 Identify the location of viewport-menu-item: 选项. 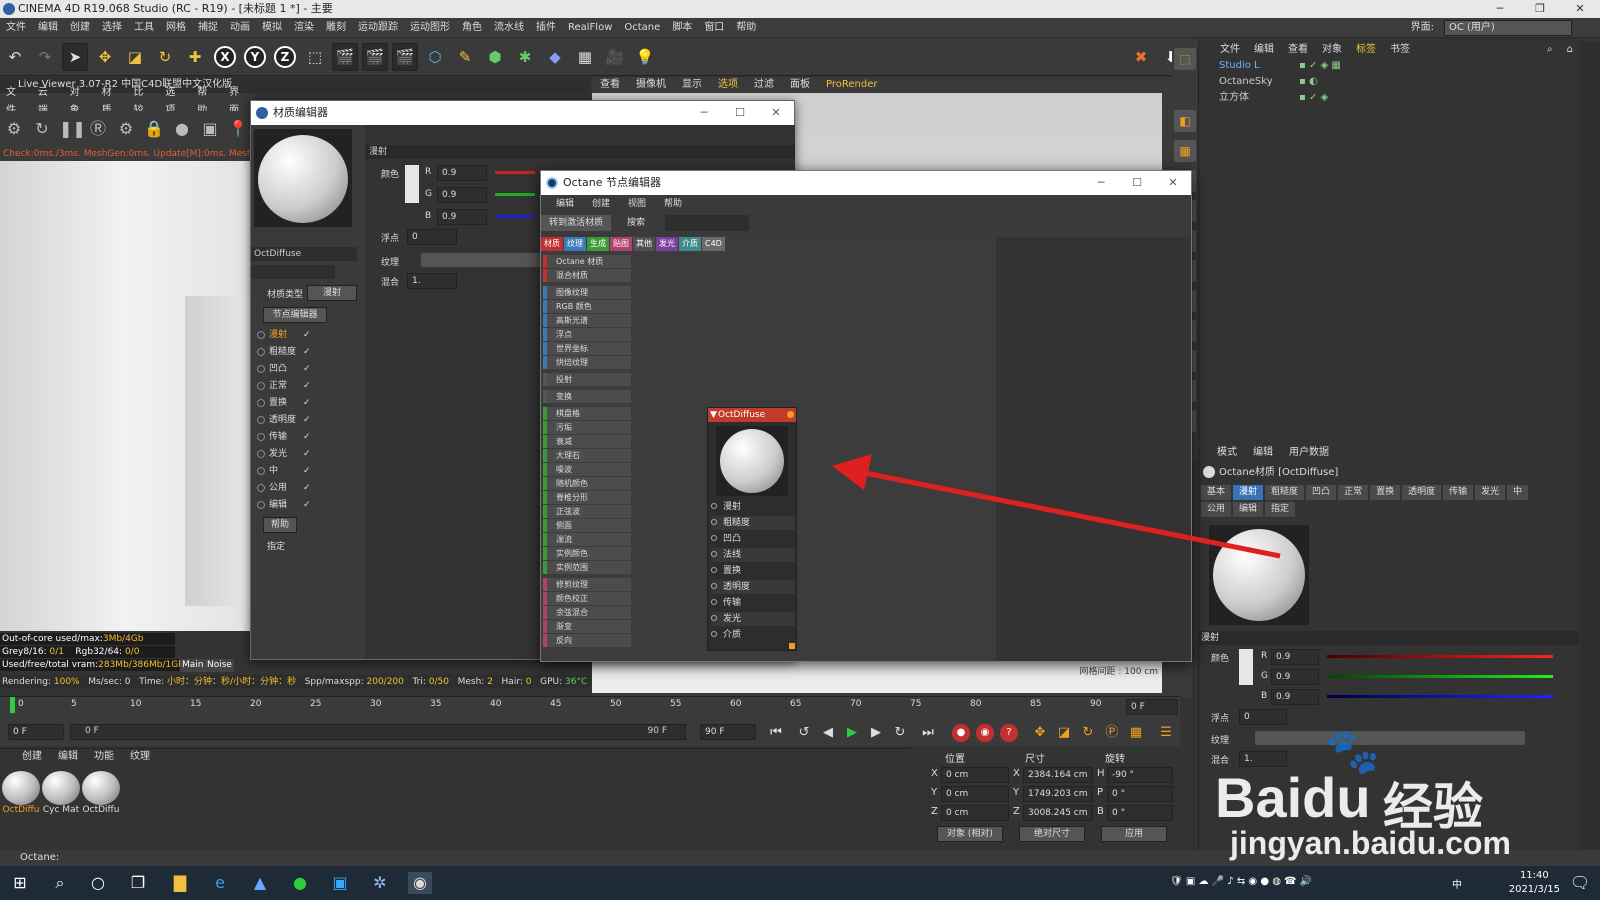
(728, 85).